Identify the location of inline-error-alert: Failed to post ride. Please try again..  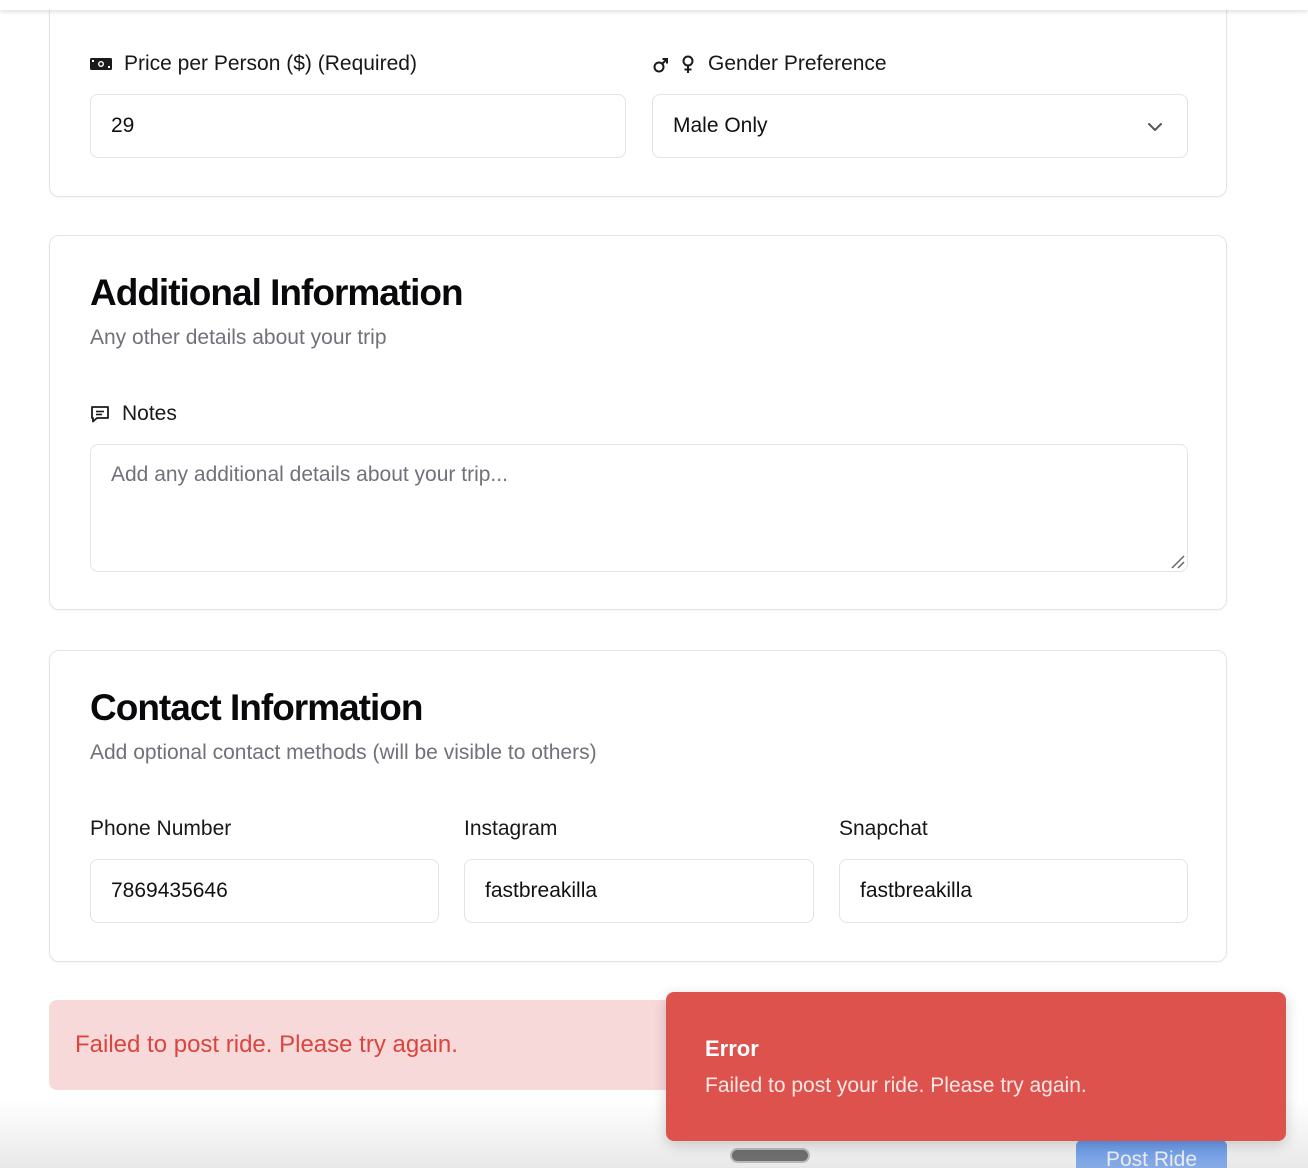
(369, 1045).